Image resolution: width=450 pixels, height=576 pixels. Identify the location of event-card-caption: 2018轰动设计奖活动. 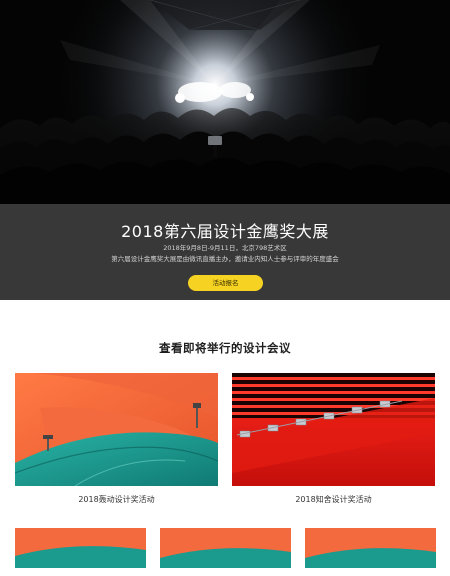
(116, 499).